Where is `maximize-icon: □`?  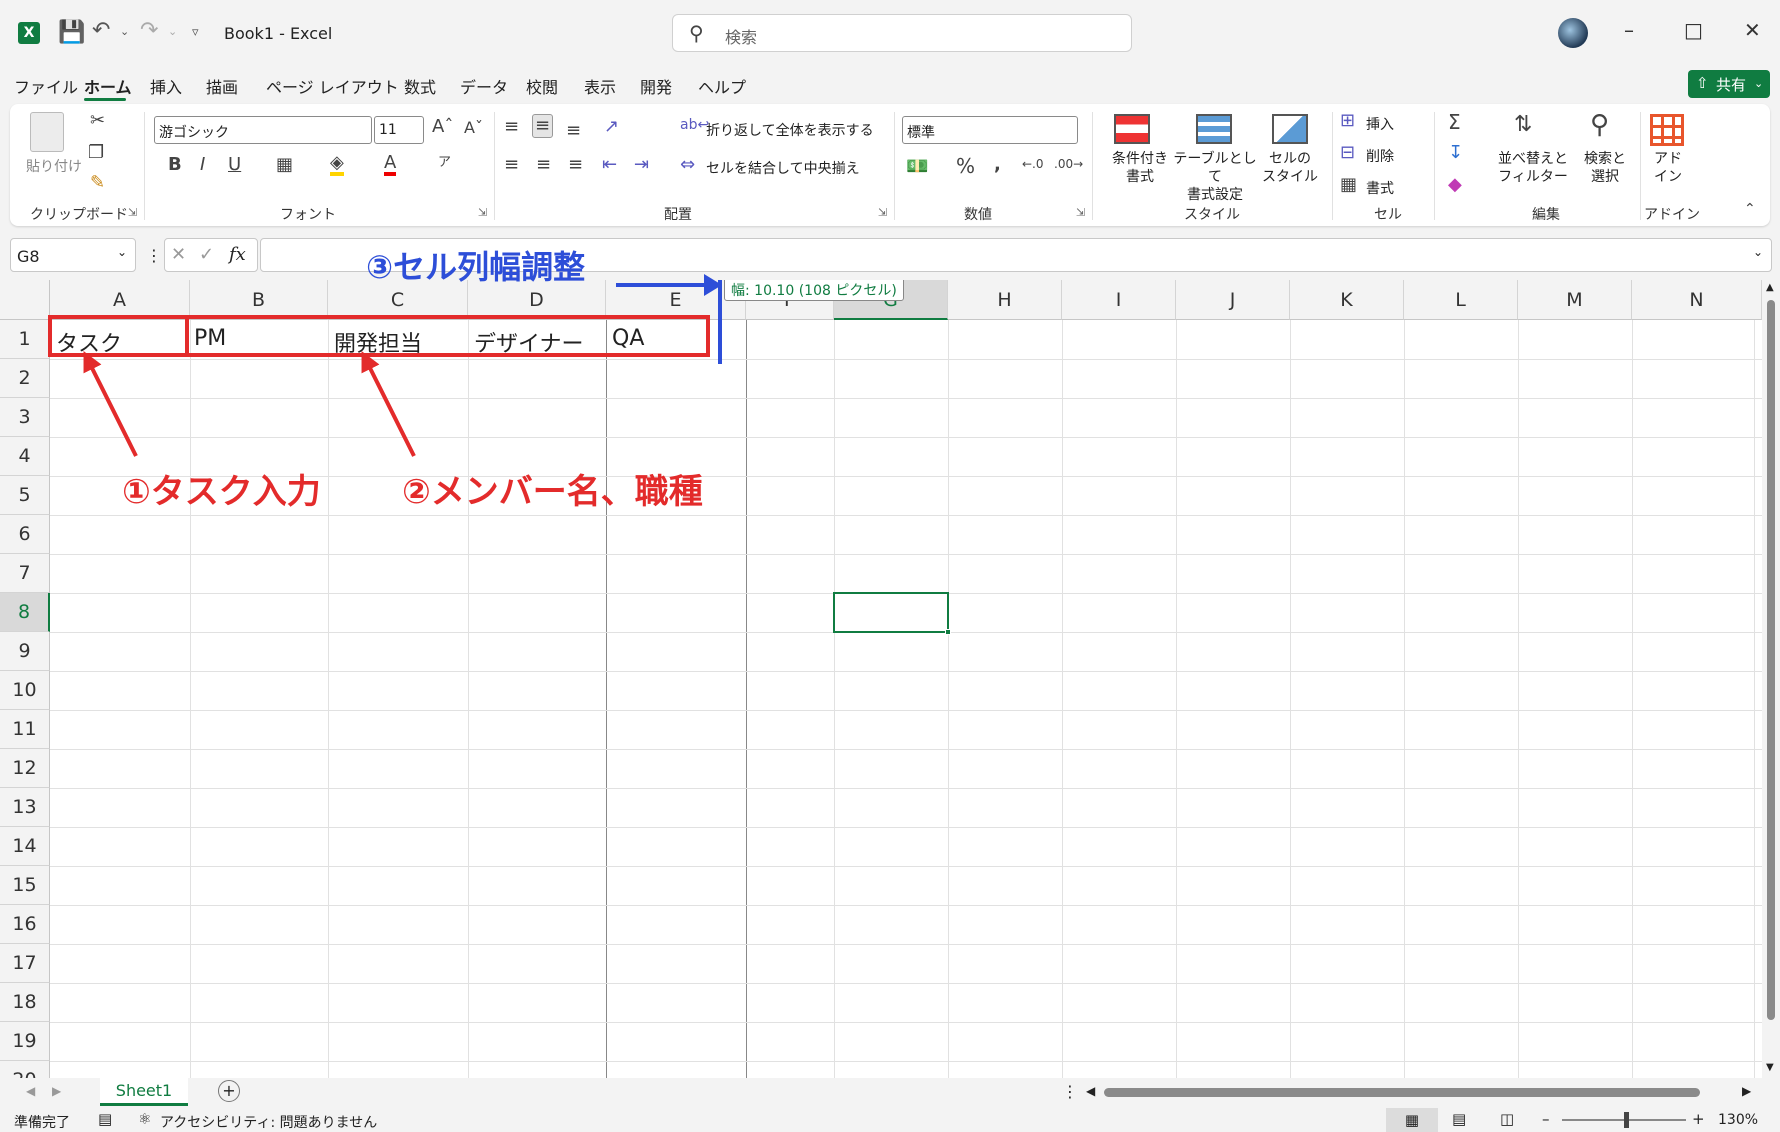 maximize-icon: □ is located at coordinates (1693, 30).